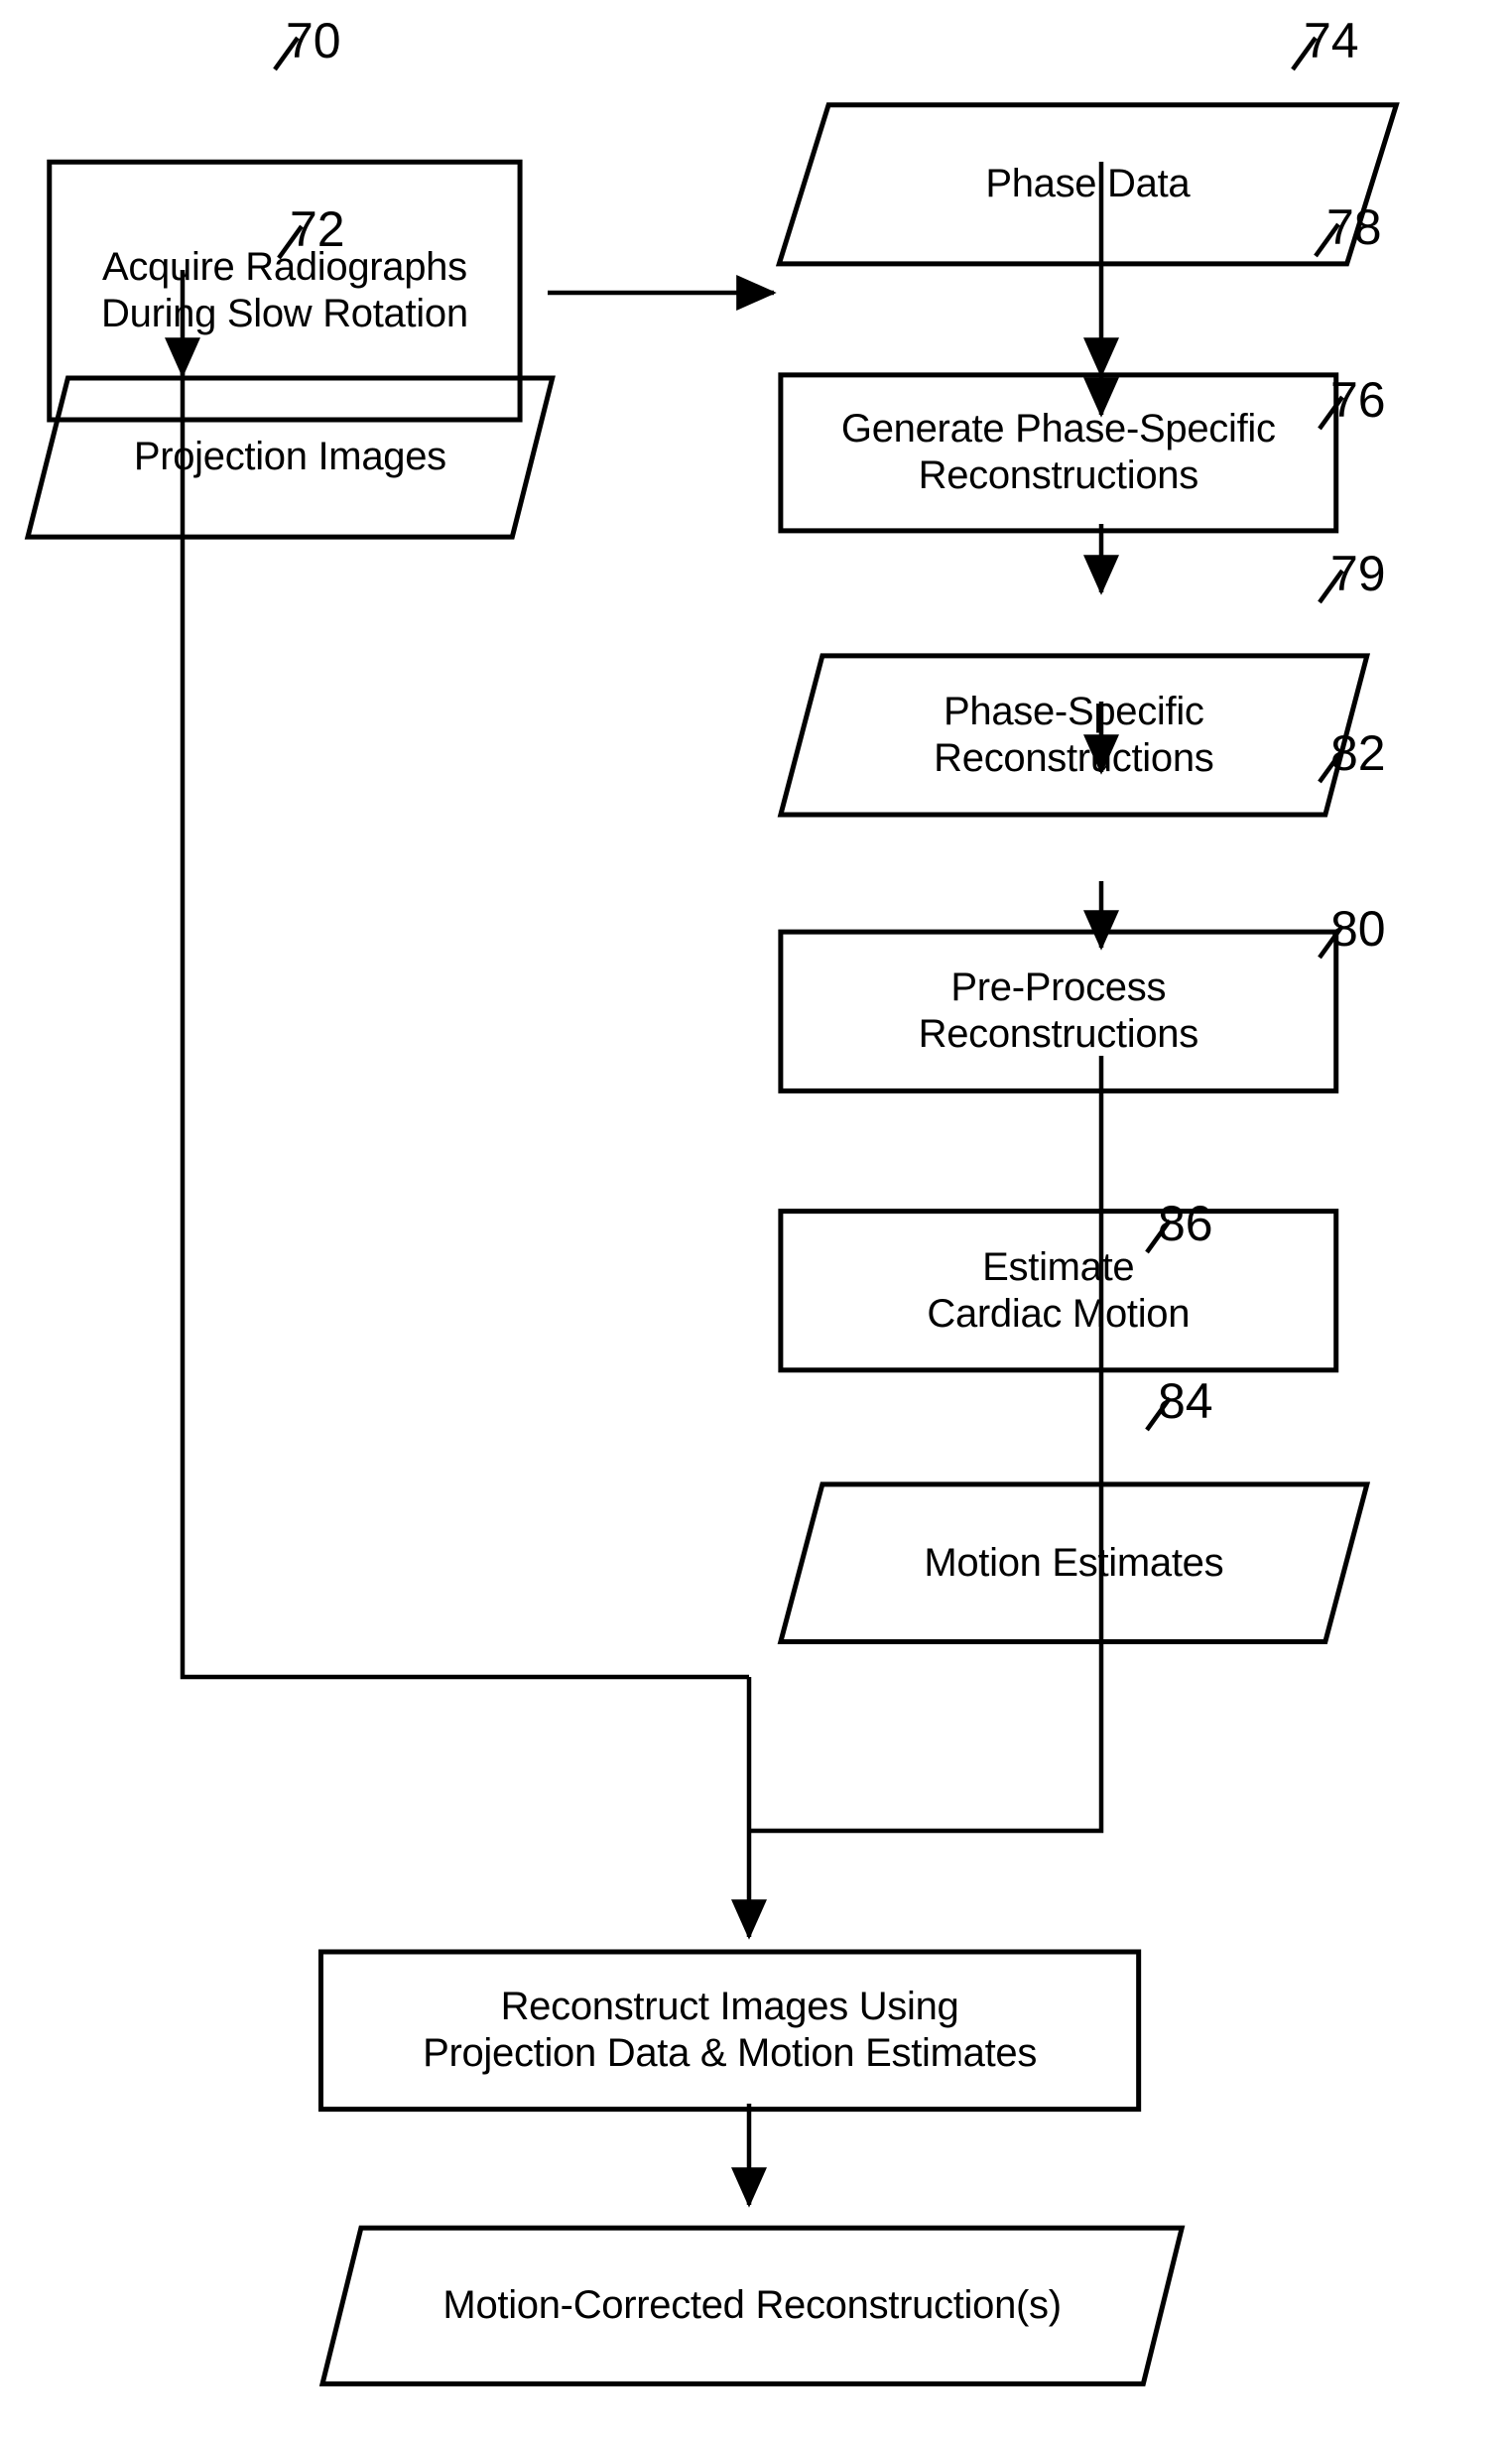  What do you see at coordinates (317, 229) in the screenshot?
I see `ref-numeral-72: 72` at bounding box center [317, 229].